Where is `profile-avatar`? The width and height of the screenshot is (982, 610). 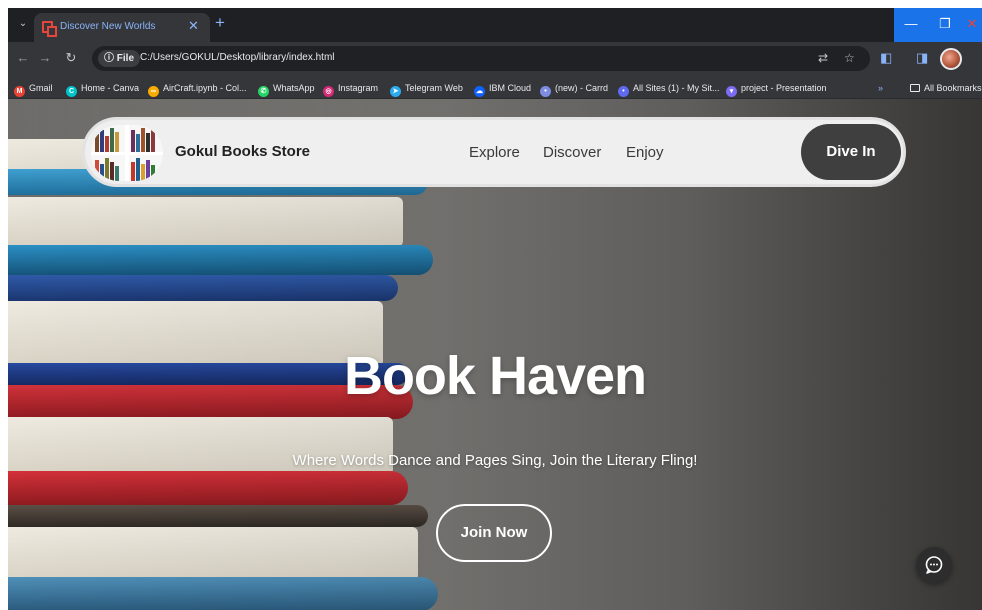
profile-avatar is located at coordinates (951, 59).